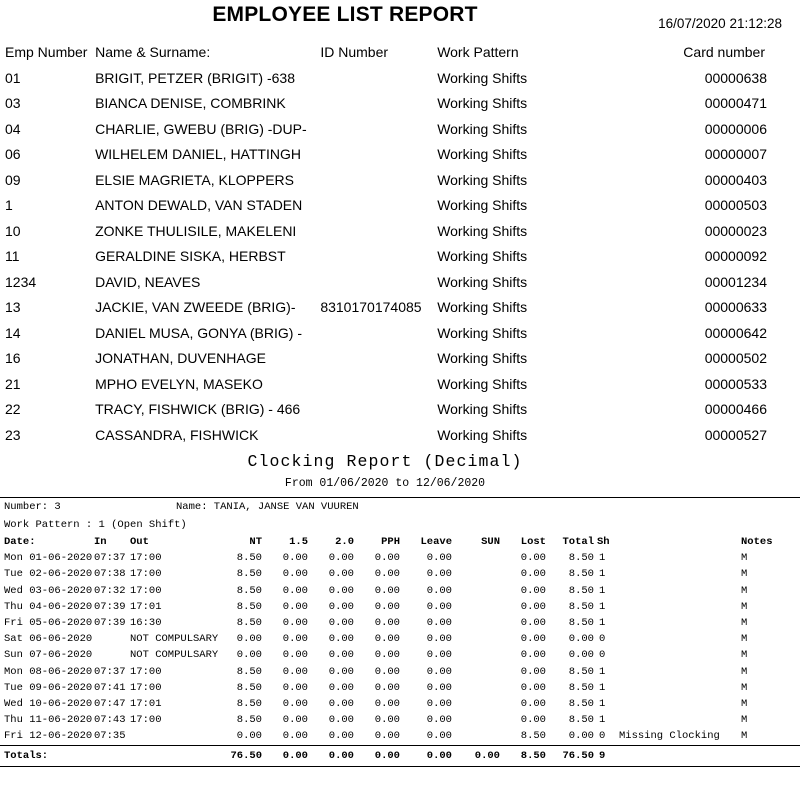 The width and height of the screenshot is (800, 800). Describe the element at coordinates (48, 720) in the screenshot. I see `cell-date: Thu 11-06-2020` at that location.